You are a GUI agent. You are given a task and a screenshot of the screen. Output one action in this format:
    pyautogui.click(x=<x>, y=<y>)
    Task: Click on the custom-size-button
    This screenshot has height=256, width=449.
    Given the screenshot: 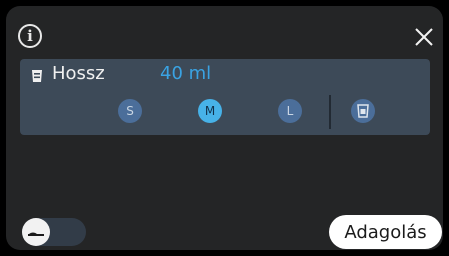 What is the action you would take?
    pyautogui.click(x=363, y=111)
    